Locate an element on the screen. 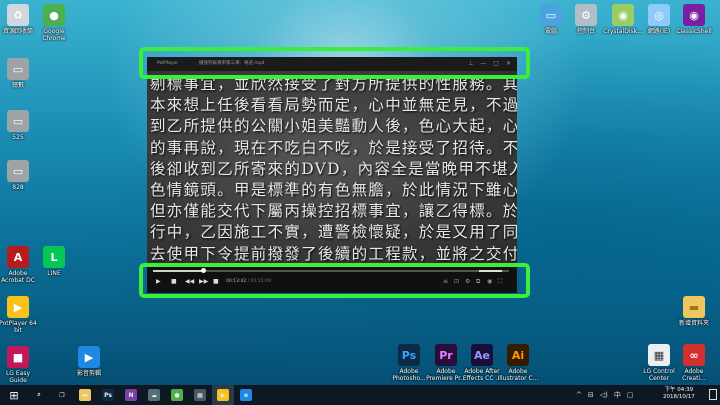 This screenshot has width=720, height=405. highlight-control-bar is located at coordinates (334, 280).